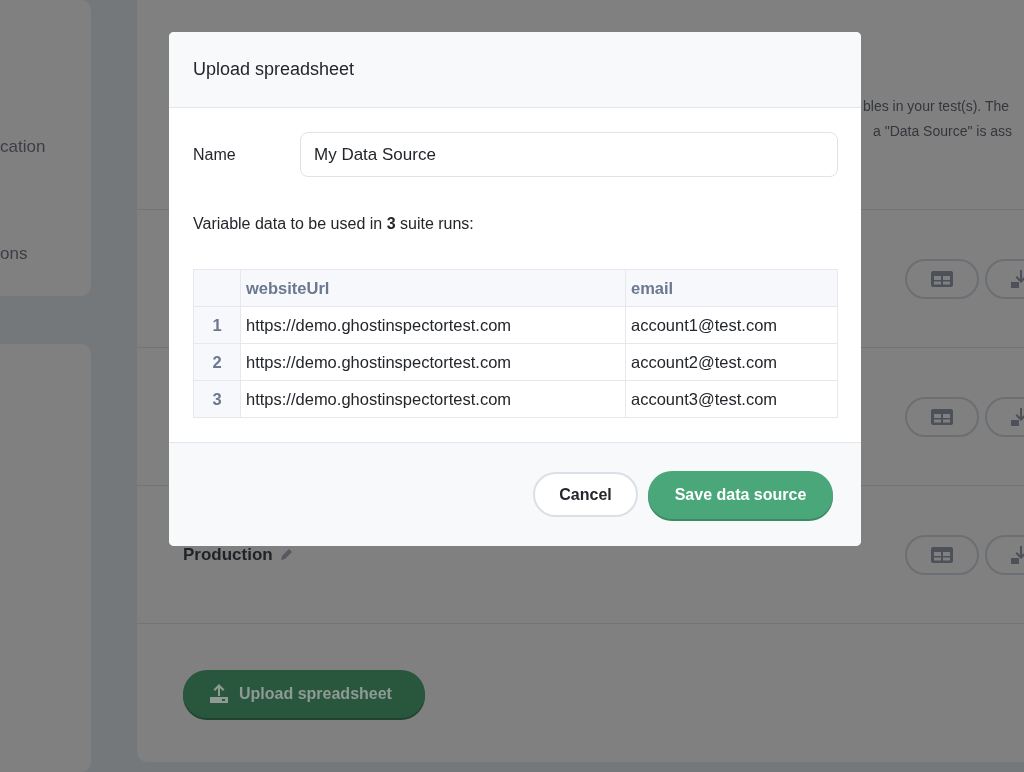 This screenshot has width=1024, height=772. What do you see at coordinates (334, 224) in the screenshot?
I see `summary-text: Variable data to be used in 3 suite runs:` at bounding box center [334, 224].